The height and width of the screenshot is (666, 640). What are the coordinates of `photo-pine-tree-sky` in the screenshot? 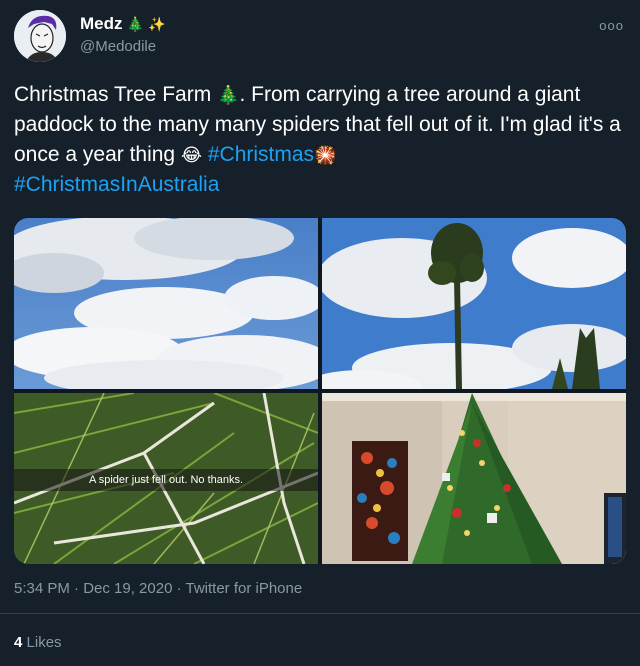 It's located at (474, 303).